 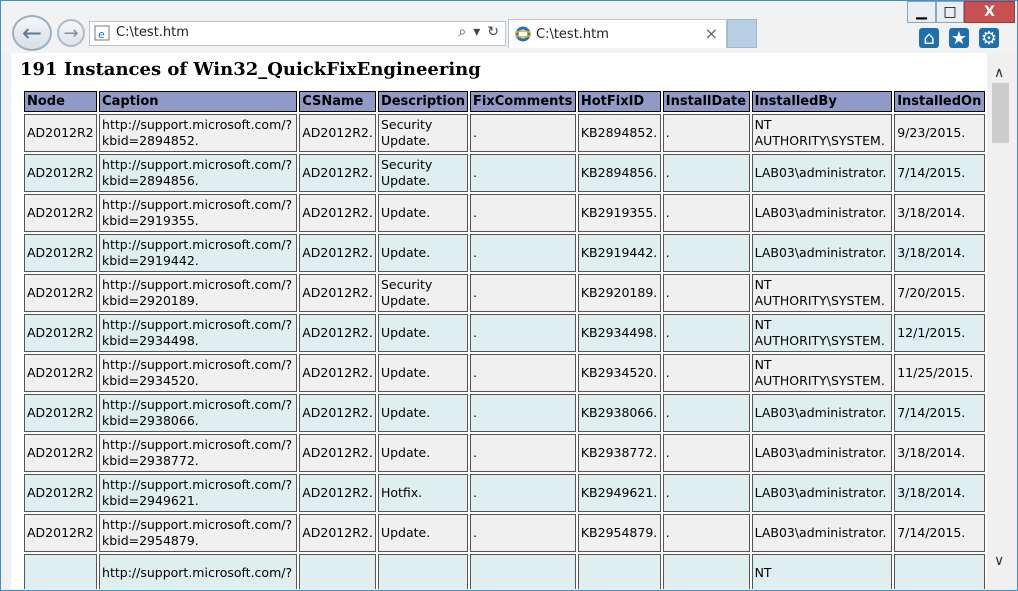 I want to click on cell-text: Security, so click(x=406, y=284).